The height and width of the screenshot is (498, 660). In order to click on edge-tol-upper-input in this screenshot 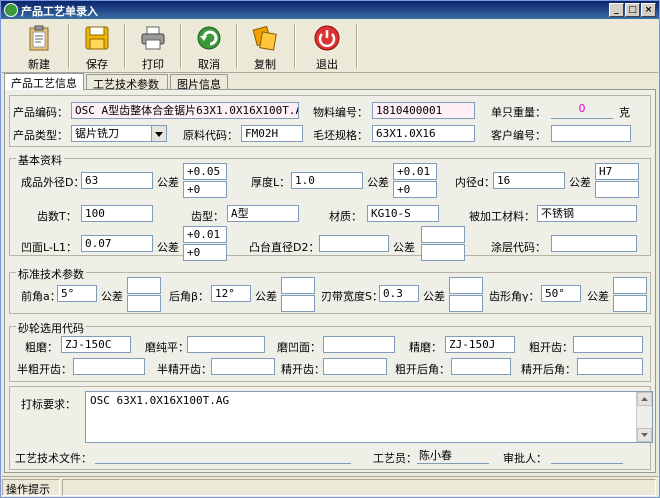, I will do `click(466, 285)`.